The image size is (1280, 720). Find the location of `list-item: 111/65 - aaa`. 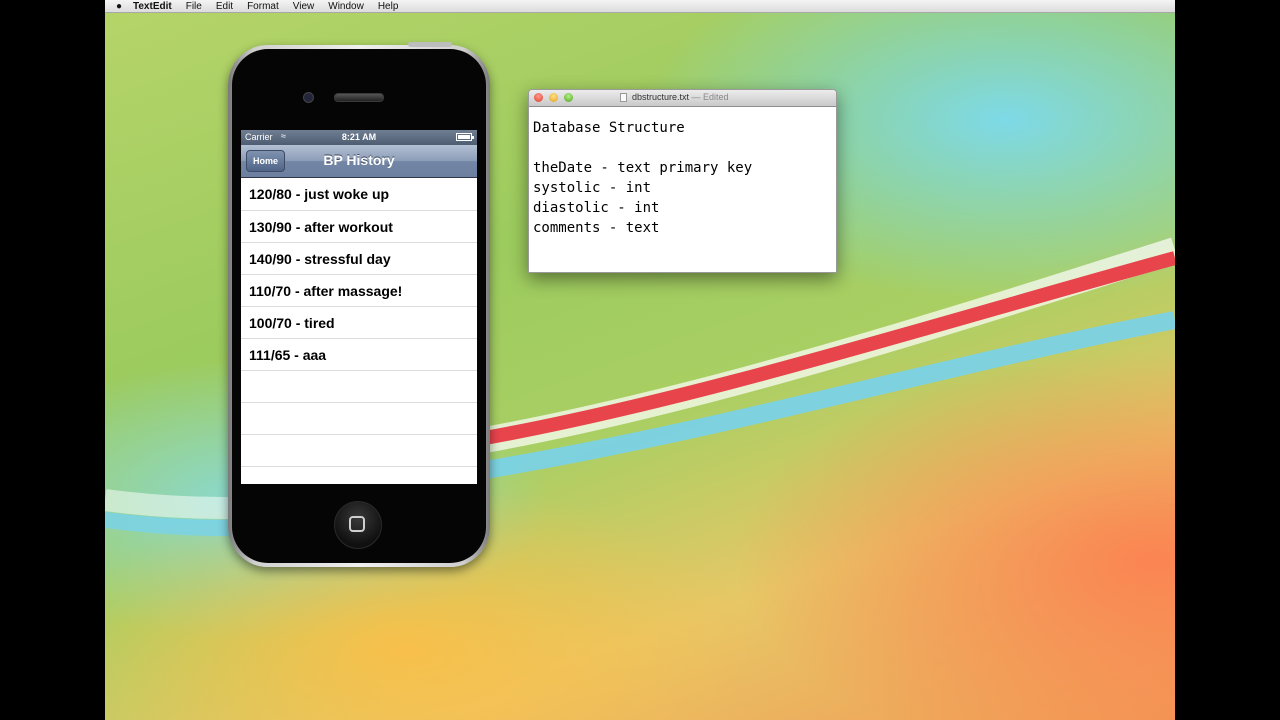

list-item: 111/65 - aaa is located at coordinates (359, 355).